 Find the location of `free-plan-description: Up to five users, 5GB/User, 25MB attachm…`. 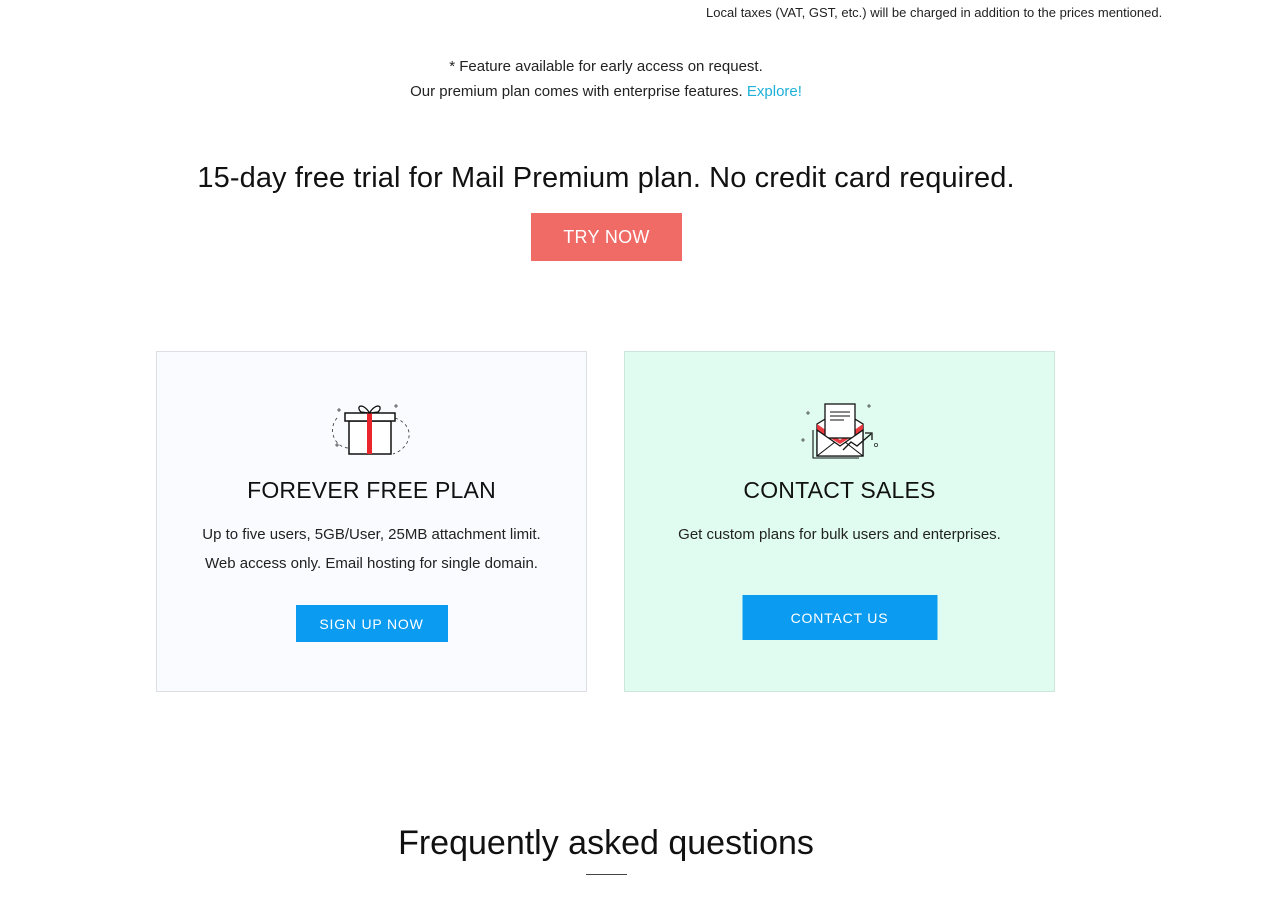

free-plan-description: Up to five users, 5GB/User, 25MB attachm… is located at coordinates (371, 549).